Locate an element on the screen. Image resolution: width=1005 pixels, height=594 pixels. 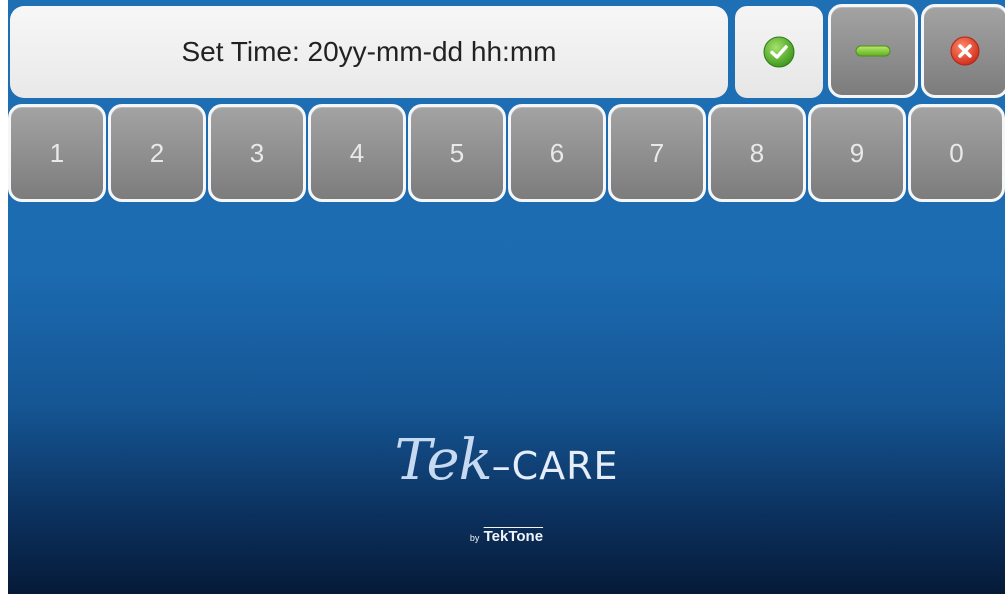
key-9: 9 is located at coordinates (857, 153).